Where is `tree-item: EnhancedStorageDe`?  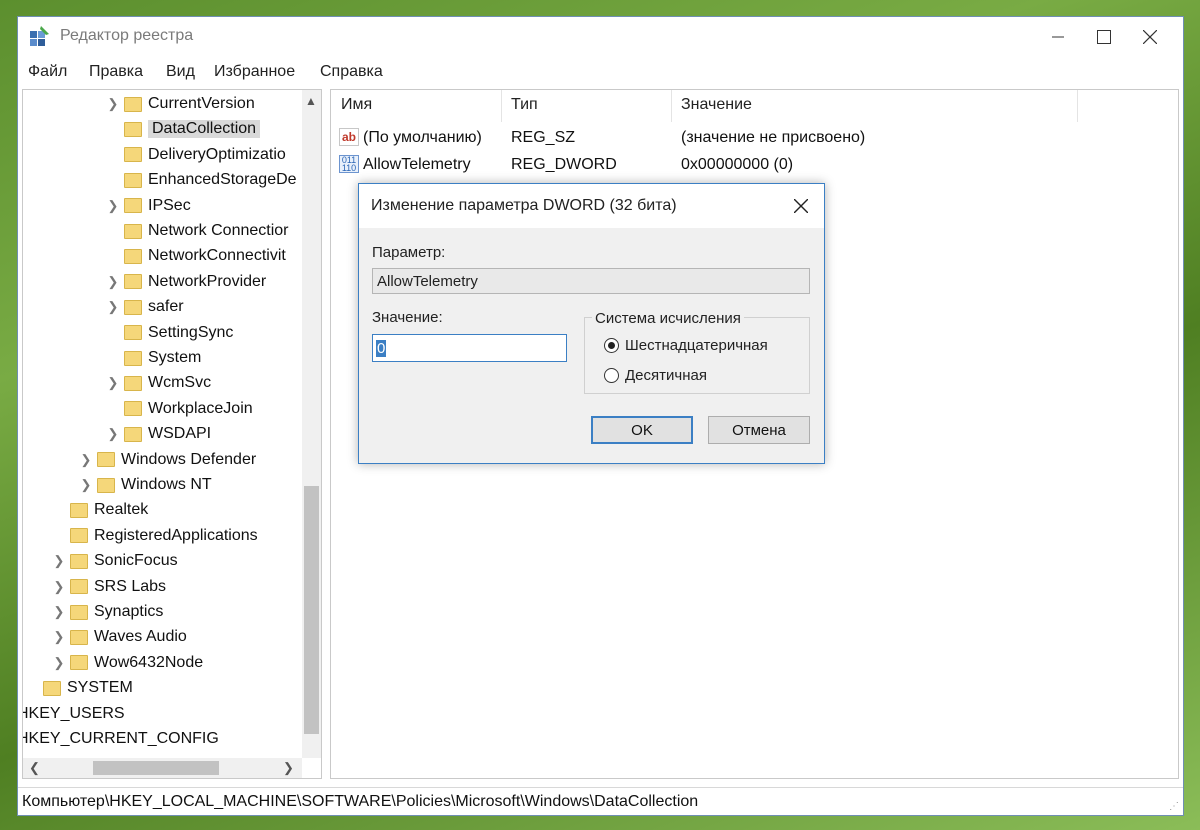 tree-item: EnhancedStorageDe is located at coordinates (201, 180).